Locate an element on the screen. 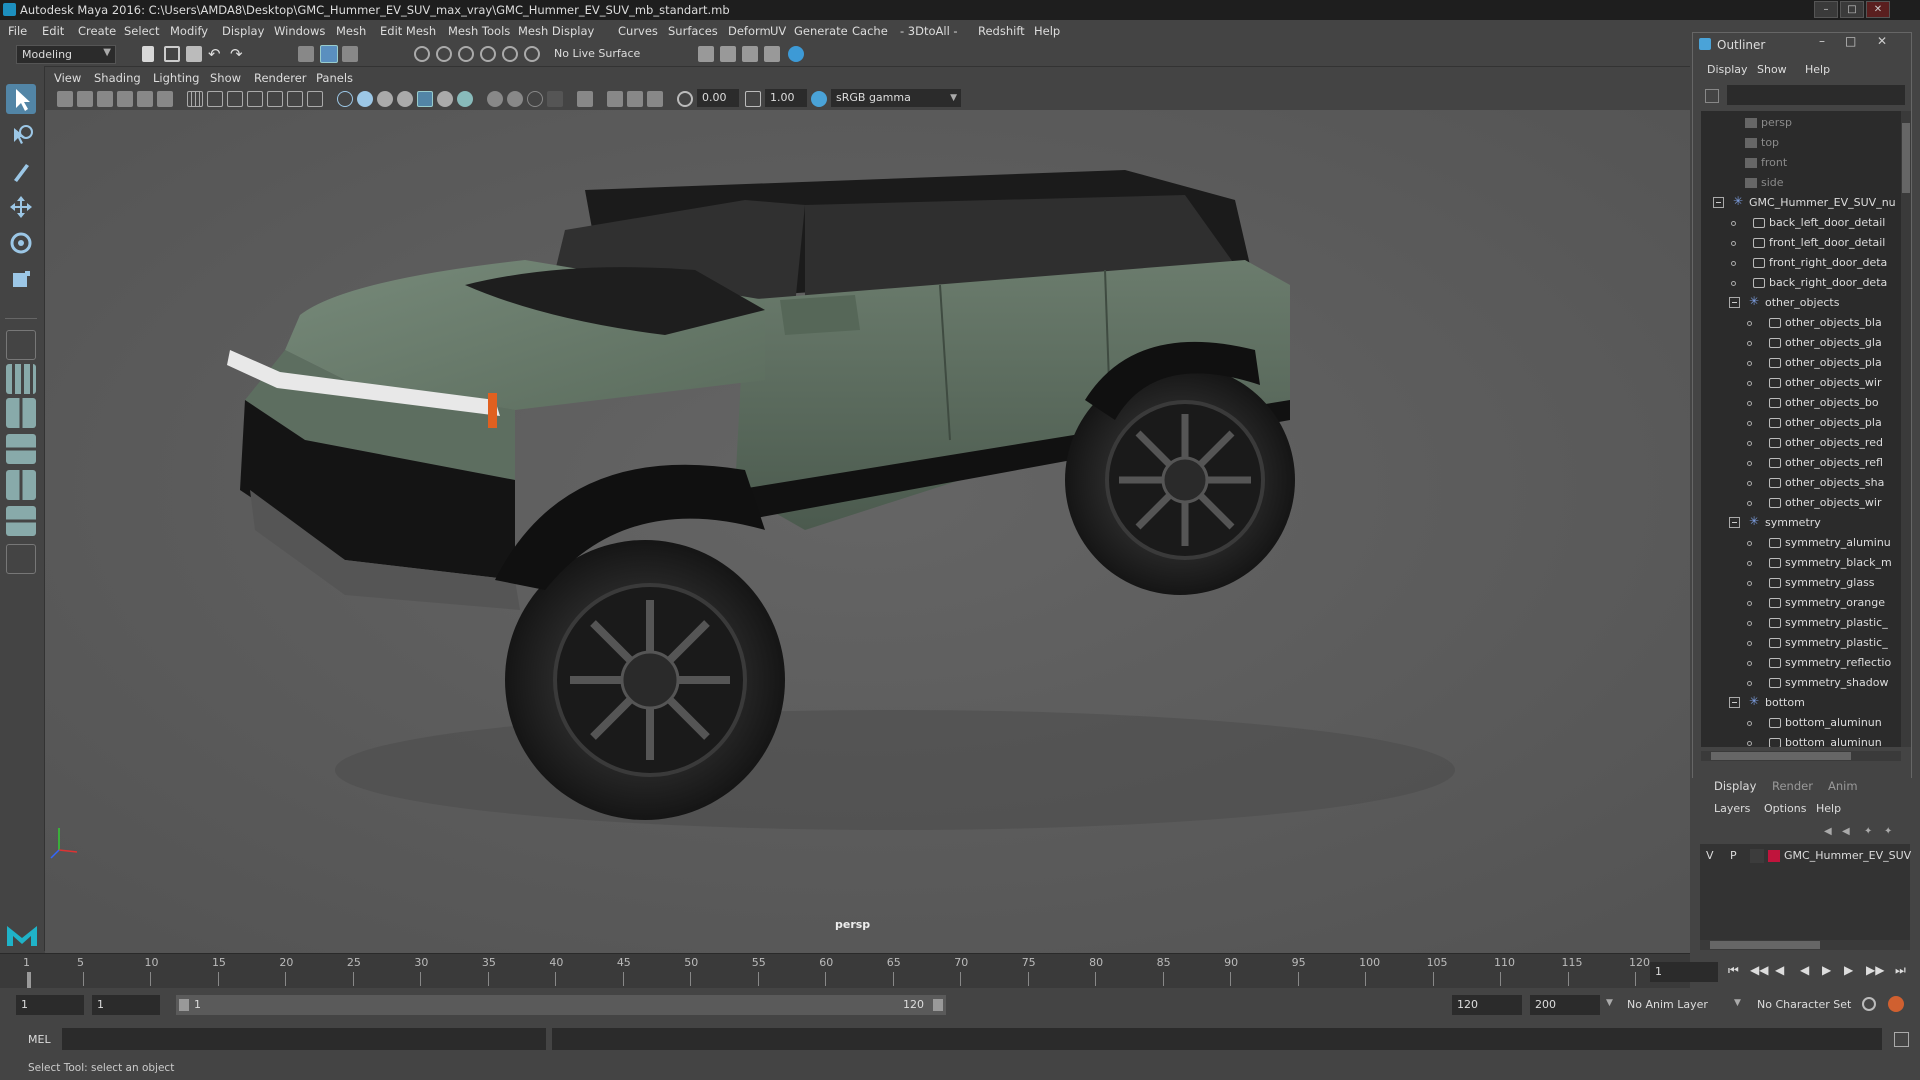 This screenshot has height=1080, width=1920. menu-item-1: Edit is located at coordinates (53, 31).